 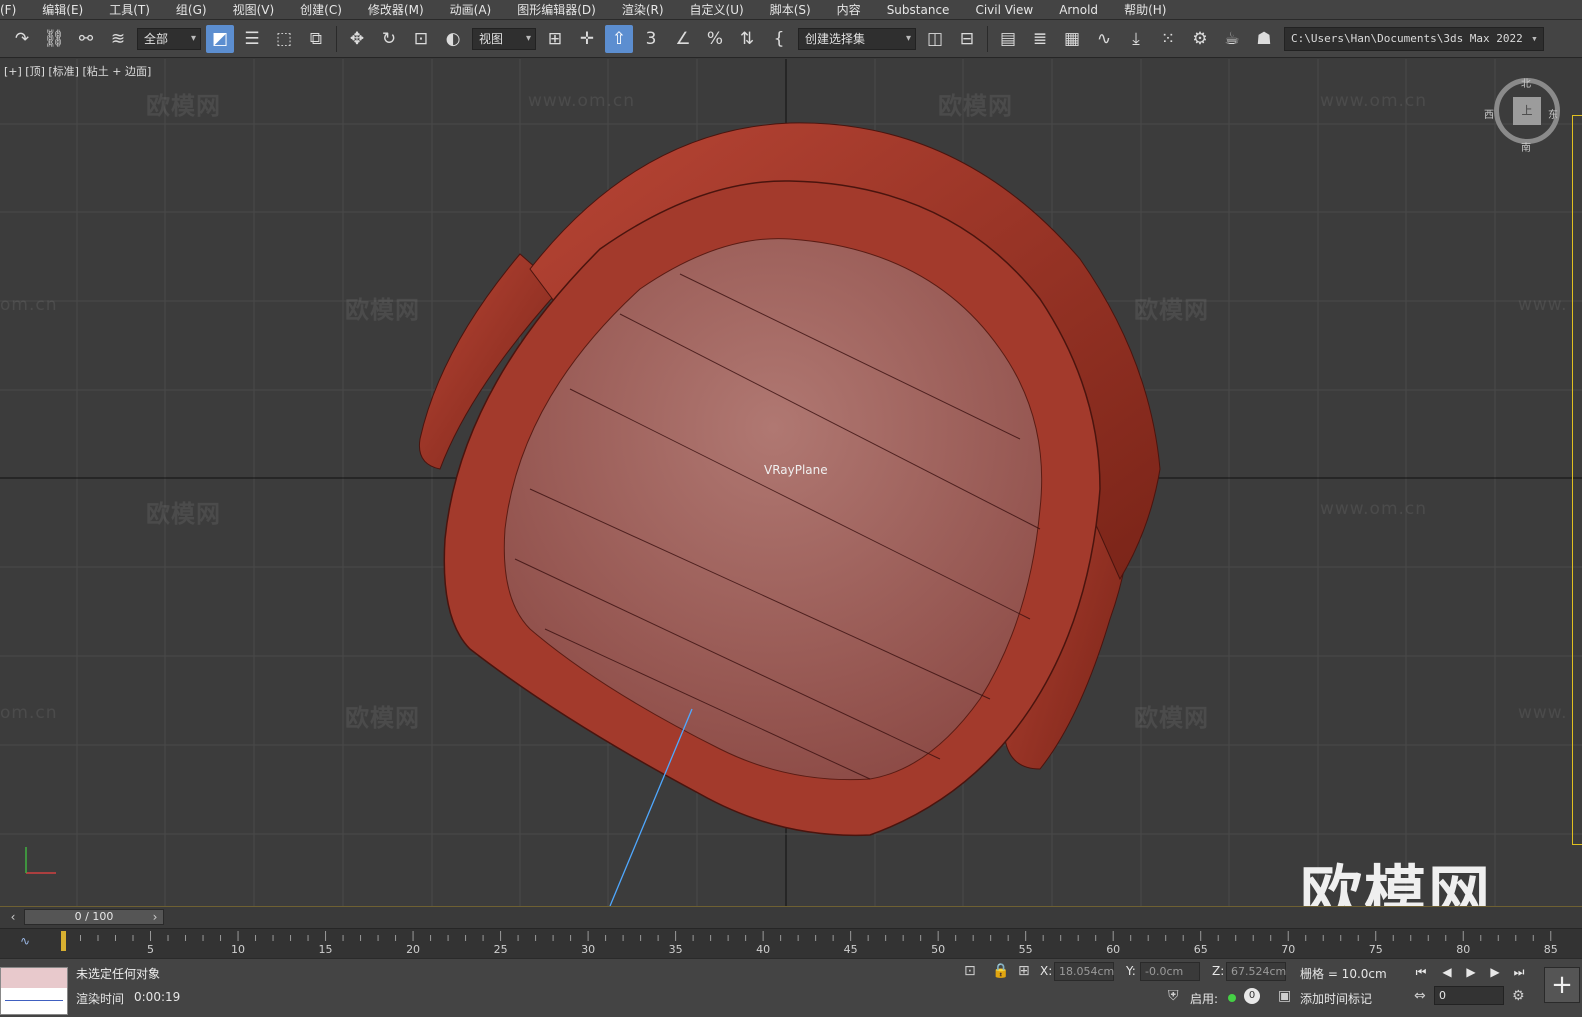 What do you see at coordinates (169, 38) in the screenshot?
I see `selection-filter-dropdown: 全部` at bounding box center [169, 38].